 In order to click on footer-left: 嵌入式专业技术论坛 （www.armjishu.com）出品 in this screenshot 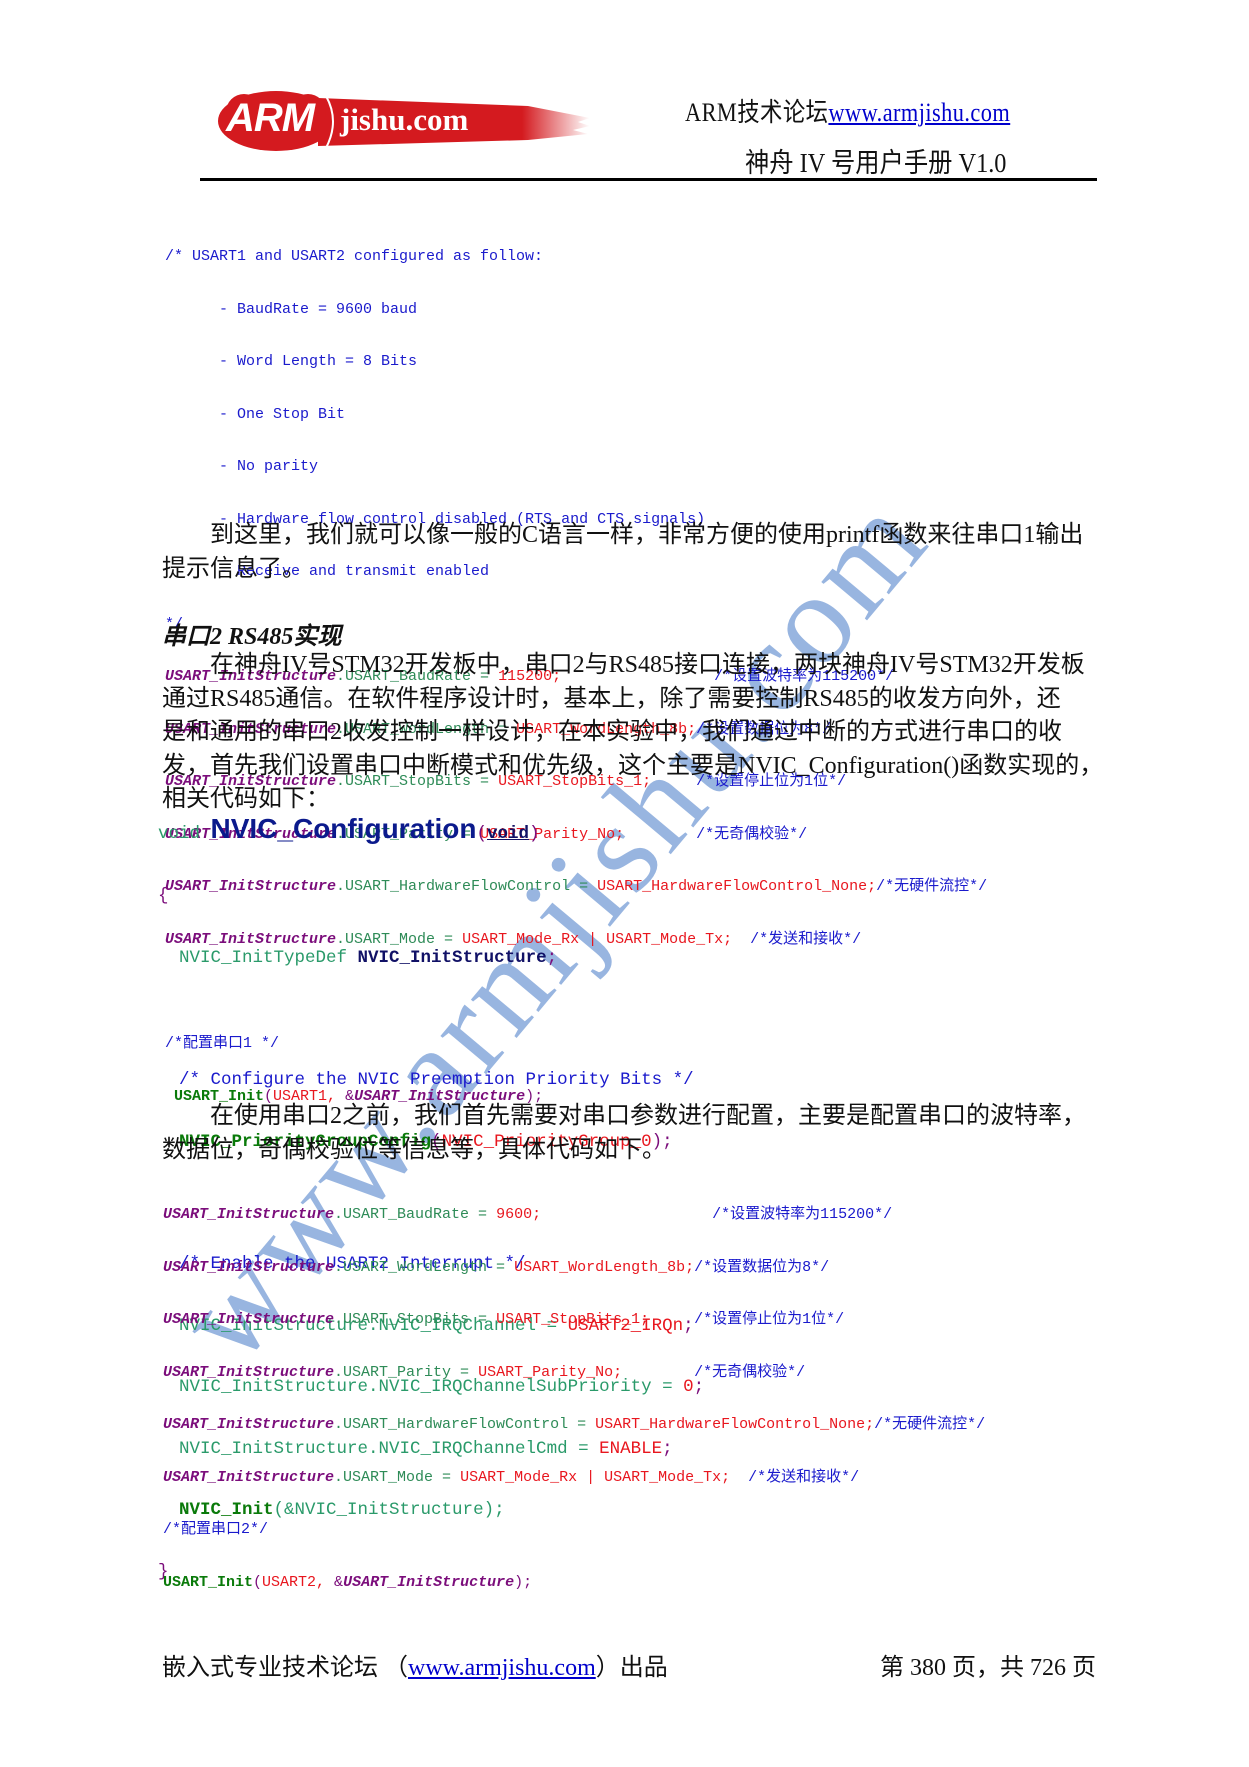, I will do `click(415, 1664)`.